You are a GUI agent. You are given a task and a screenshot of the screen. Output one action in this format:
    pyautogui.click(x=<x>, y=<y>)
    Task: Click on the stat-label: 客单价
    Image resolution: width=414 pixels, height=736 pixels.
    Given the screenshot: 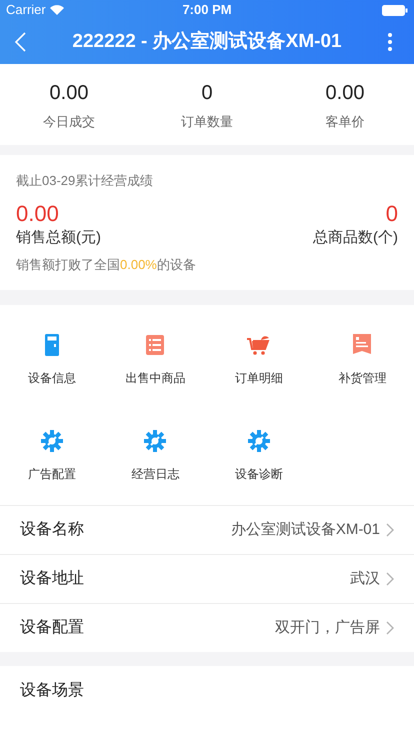 What is the action you would take?
    pyautogui.click(x=345, y=121)
    